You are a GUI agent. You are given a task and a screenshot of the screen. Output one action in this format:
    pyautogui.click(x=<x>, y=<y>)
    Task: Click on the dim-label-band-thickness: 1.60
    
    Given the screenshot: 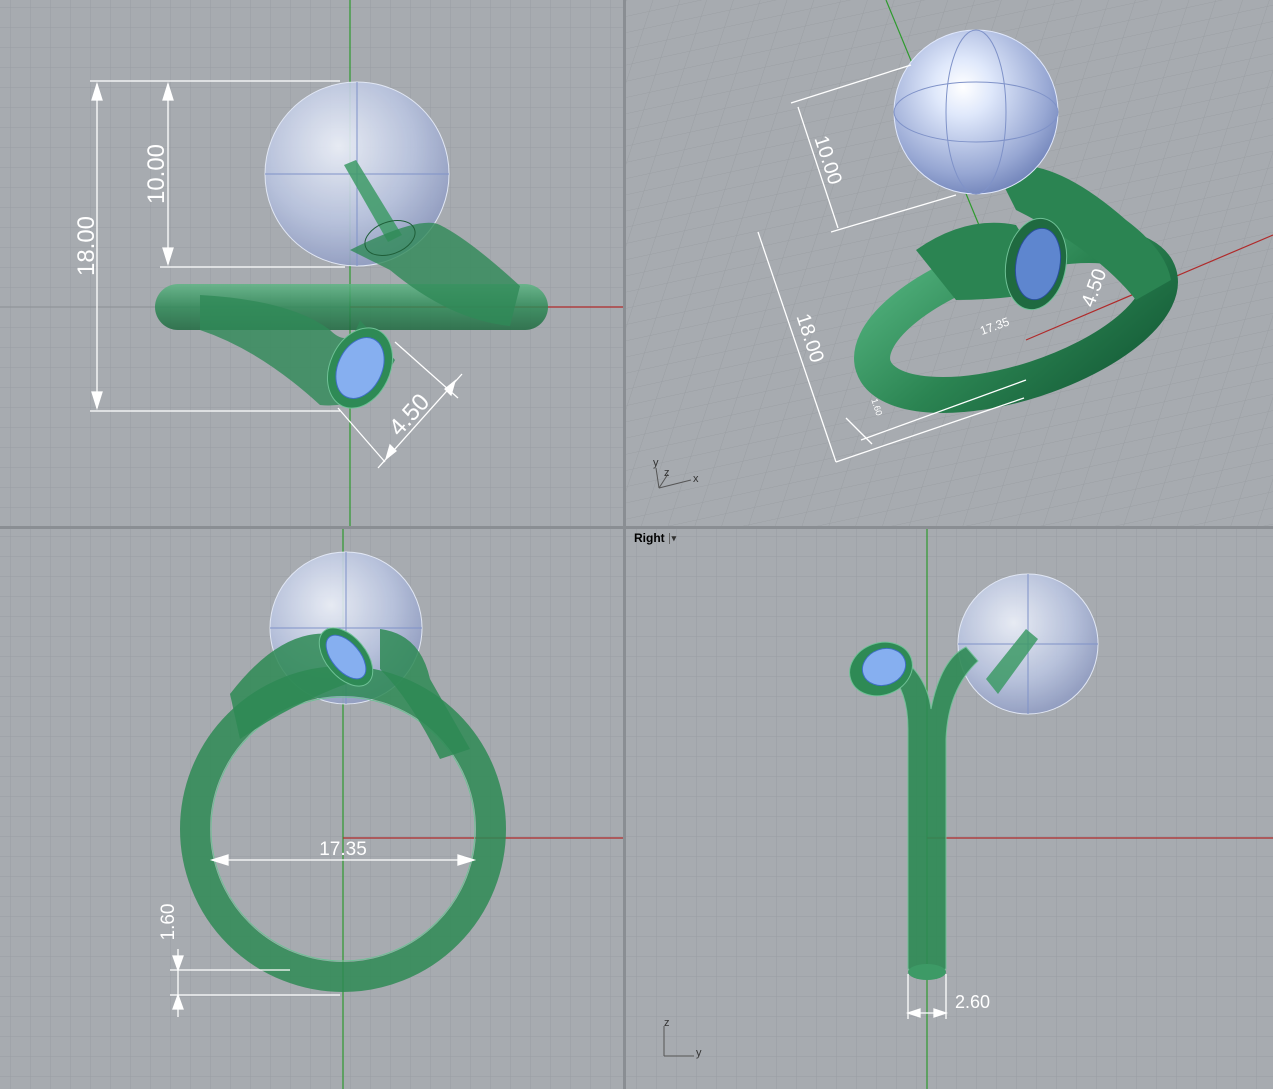 What is the action you would take?
    pyautogui.click(x=168, y=922)
    